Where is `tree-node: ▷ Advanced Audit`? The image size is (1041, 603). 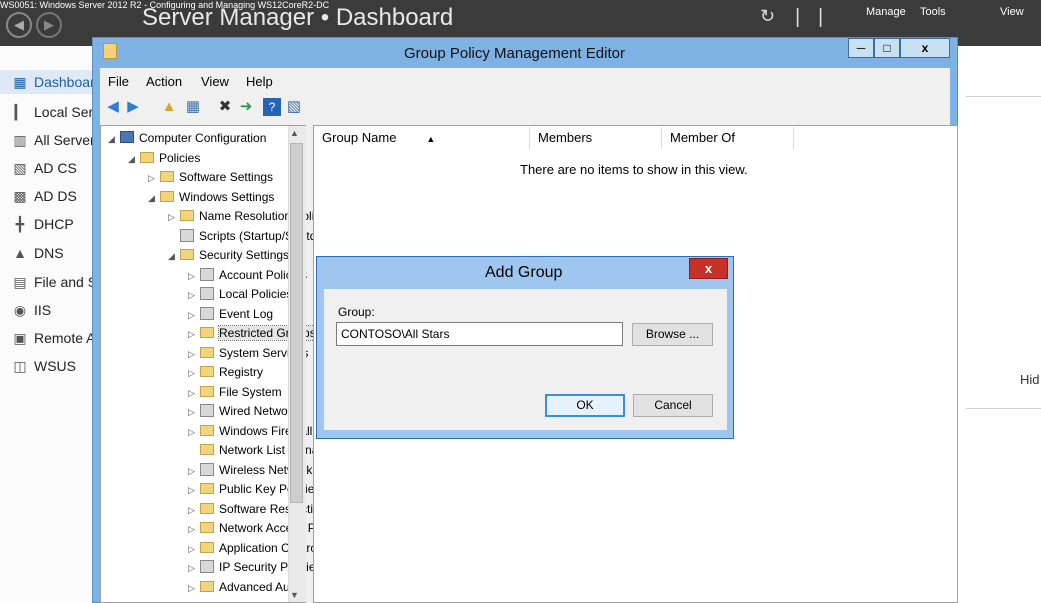 tree-node: ▷ Advanced Audit is located at coordinates (245, 587).